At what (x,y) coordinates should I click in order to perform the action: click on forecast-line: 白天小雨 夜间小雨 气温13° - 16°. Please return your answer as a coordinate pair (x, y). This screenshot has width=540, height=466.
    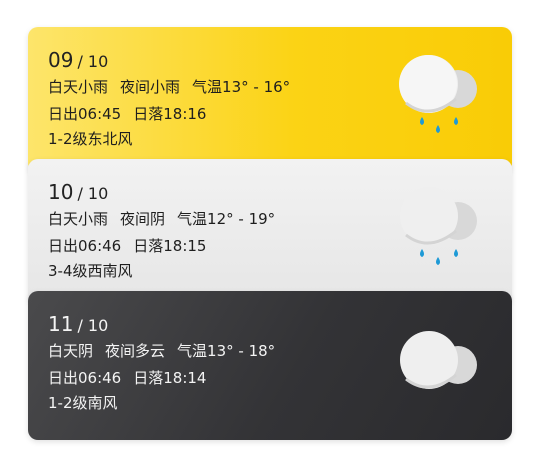
    Looking at the image, I should click on (169, 87).